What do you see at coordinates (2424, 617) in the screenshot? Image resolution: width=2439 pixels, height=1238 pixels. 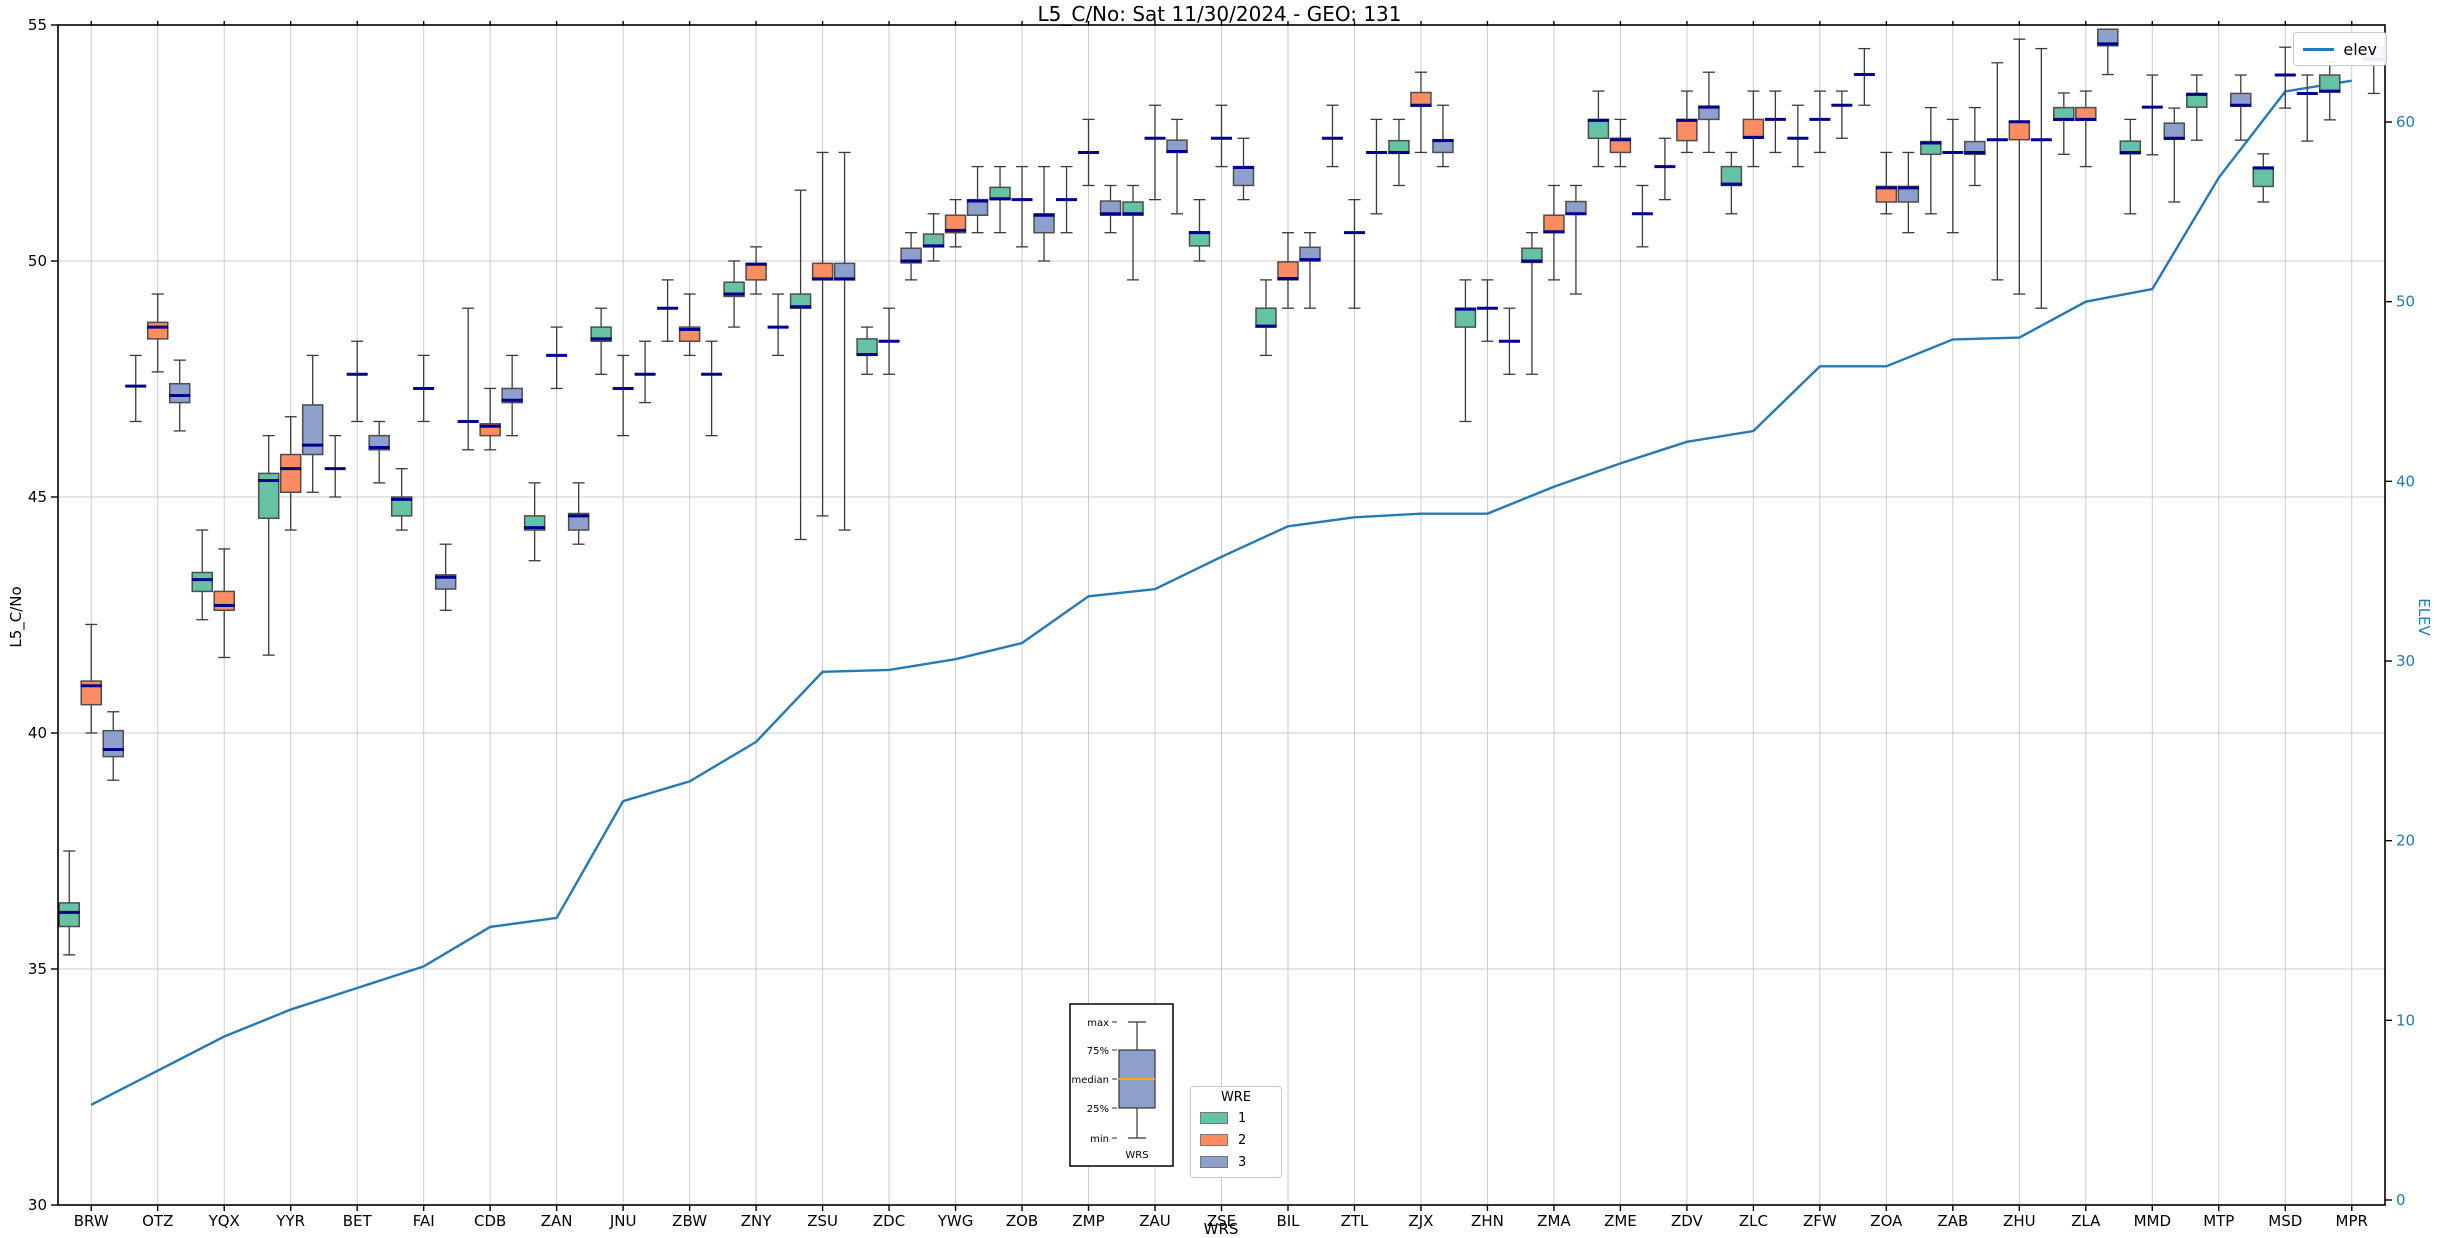 I see `right-axis-label: ELEV` at bounding box center [2424, 617].